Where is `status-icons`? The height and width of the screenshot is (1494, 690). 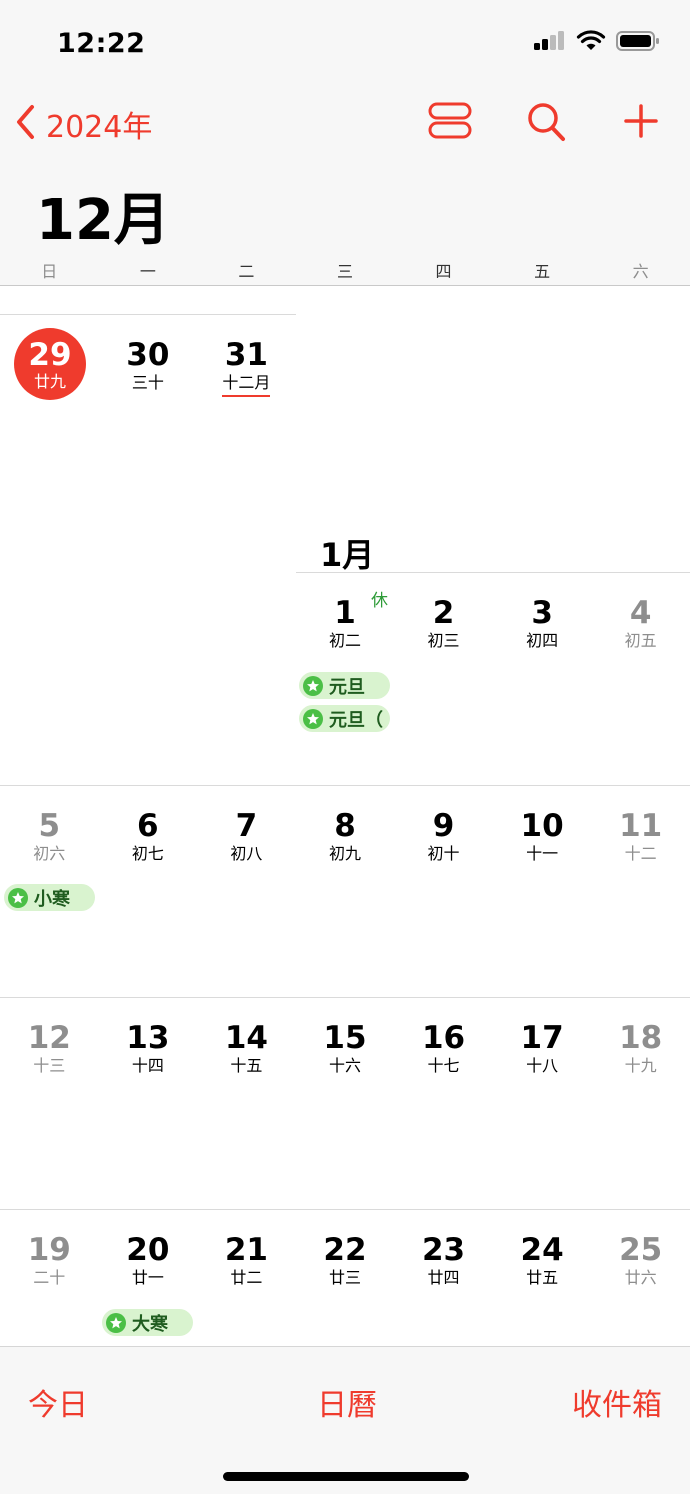 status-icons is located at coordinates (597, 43).